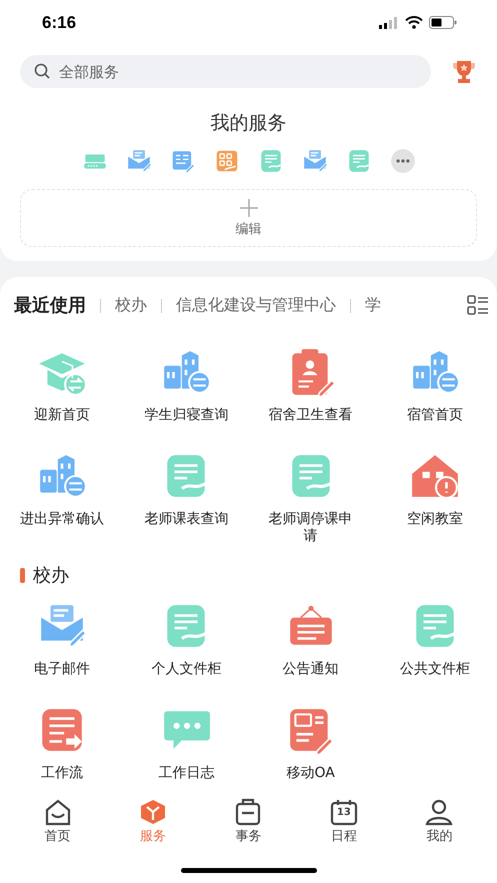 This screenshot has width=497, height=883. I want to click on signal-icon, so click(389, 22).